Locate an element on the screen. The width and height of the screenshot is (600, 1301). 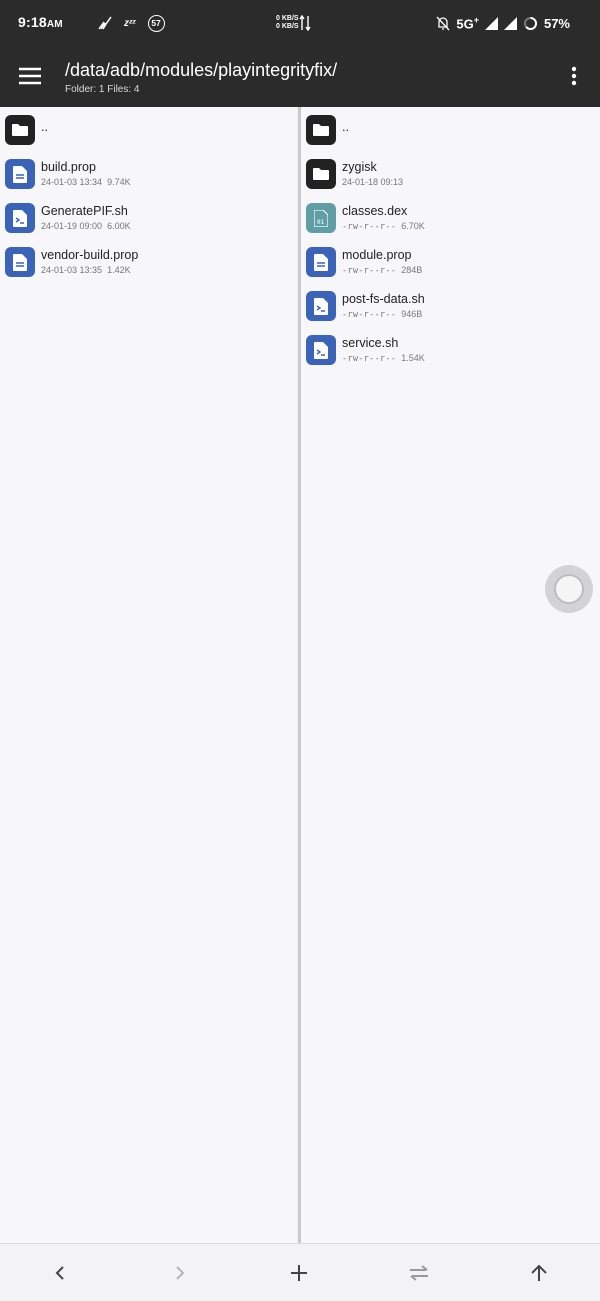
file-row-service-sh: service.sh -rw-r--r-- 1.54K is located at coordinates (453, 355).